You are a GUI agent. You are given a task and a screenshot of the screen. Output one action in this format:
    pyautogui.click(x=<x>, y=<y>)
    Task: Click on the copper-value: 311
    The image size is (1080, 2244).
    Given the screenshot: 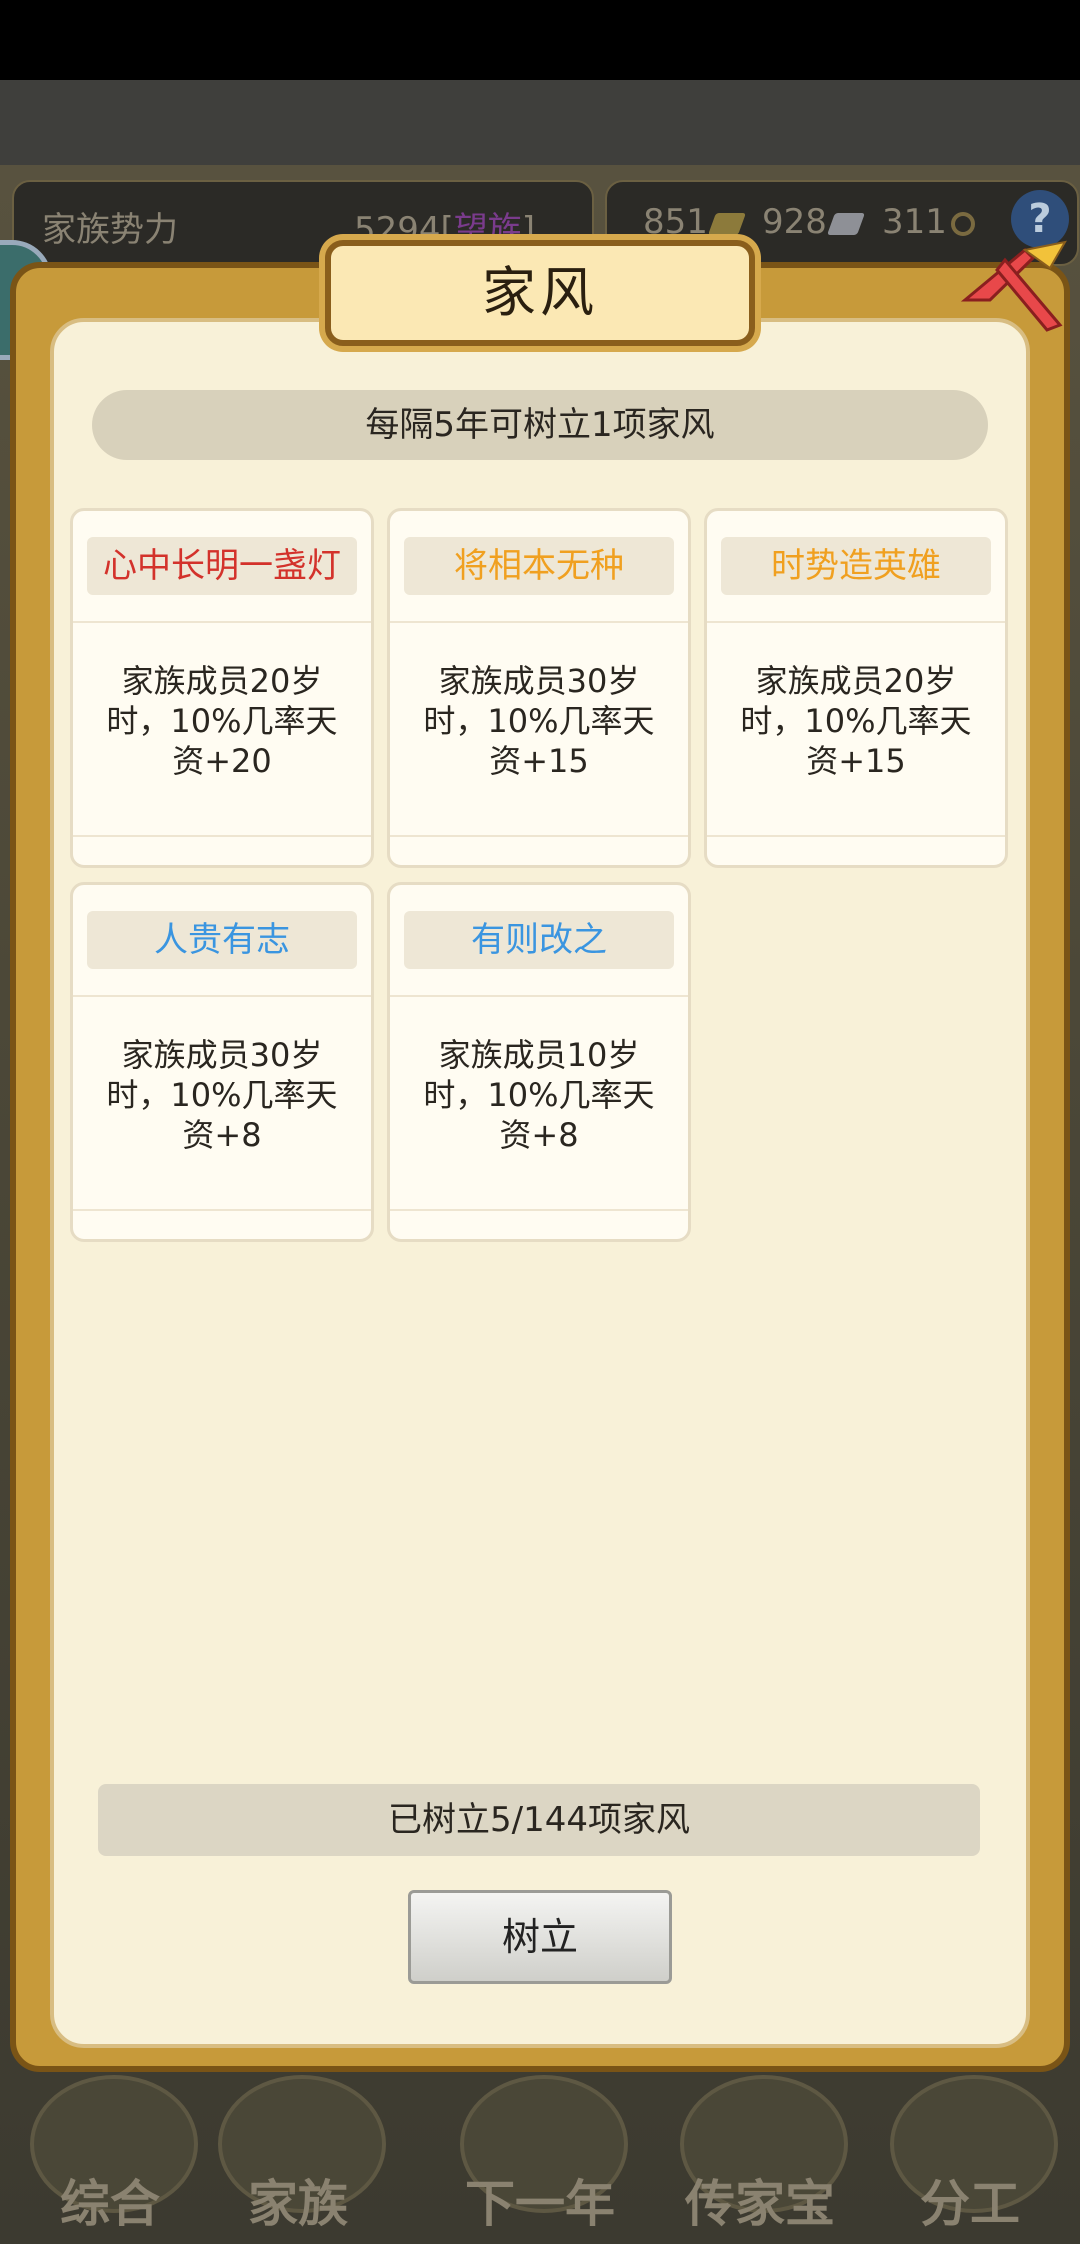 What is the action you would take?
    pyautogui.click(x=914, y=222)
    